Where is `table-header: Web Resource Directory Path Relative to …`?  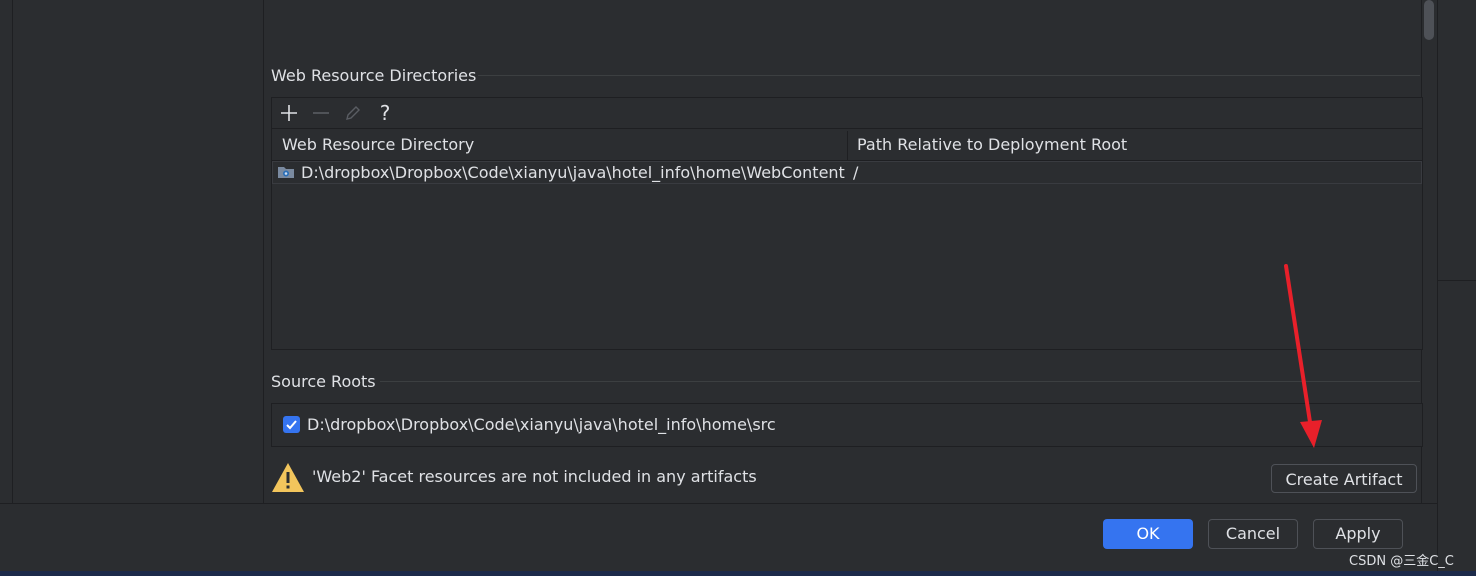
table-header: Web Resource Directory Path Relative to … is located at coordinates (847, 145).